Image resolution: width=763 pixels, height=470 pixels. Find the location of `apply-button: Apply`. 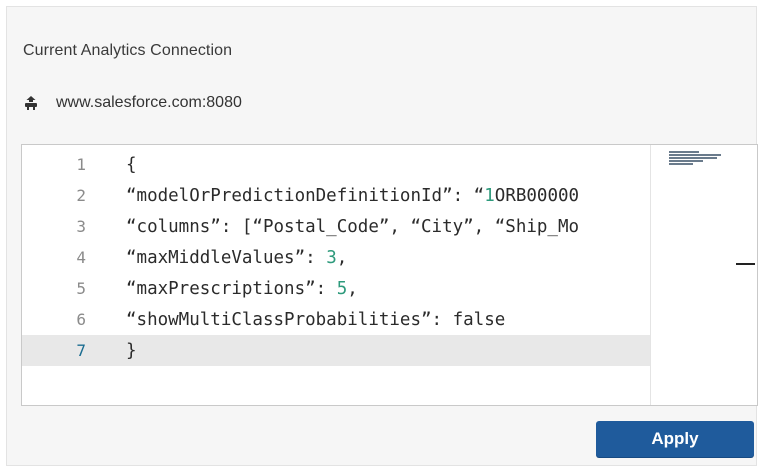

apply-button: Apply is located at coordinates (675, 439).